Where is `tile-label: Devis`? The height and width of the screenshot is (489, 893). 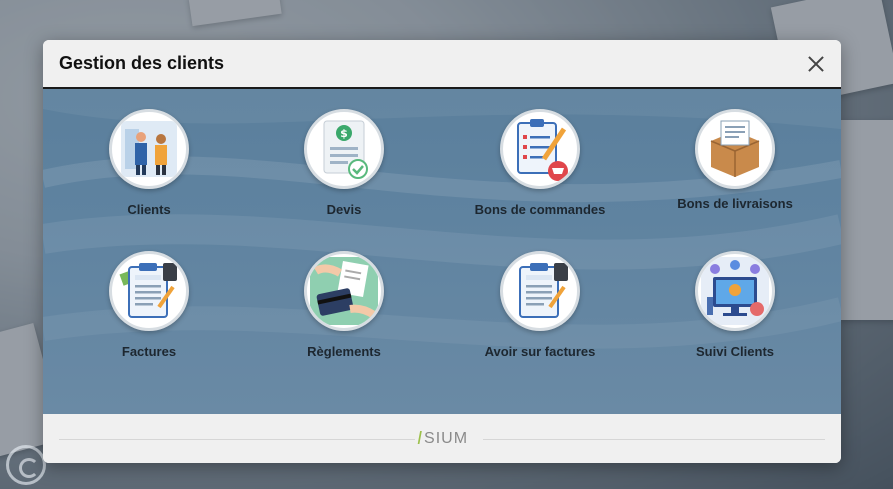 tile-label: Devis is located at coordinates (344, 209).